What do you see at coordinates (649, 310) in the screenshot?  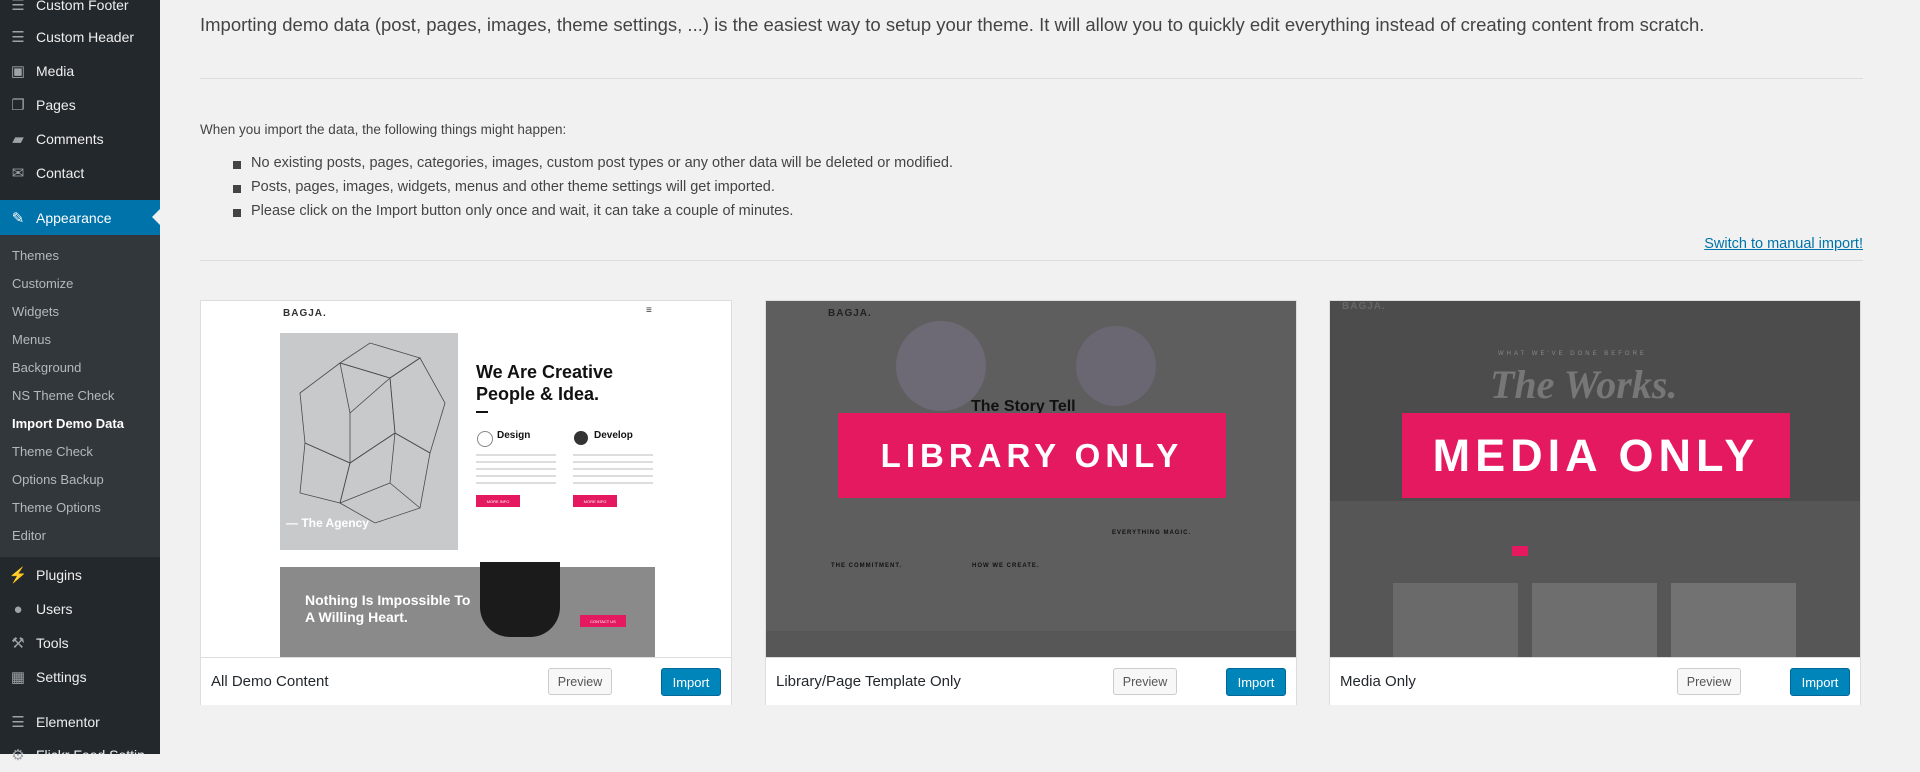 I see `hamburger-icon: ≡` at bounding box center [649, 310].